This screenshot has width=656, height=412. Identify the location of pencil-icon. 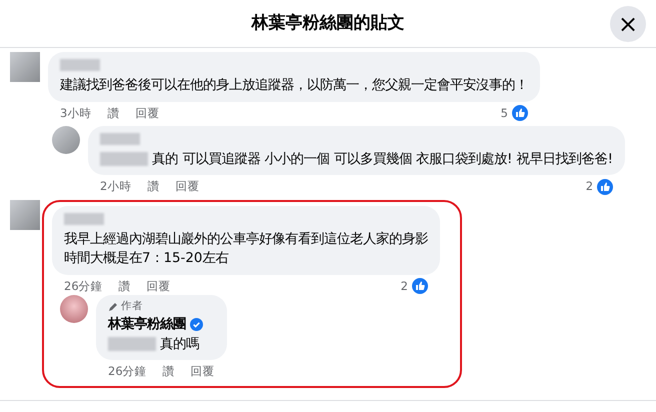
(113, 307).